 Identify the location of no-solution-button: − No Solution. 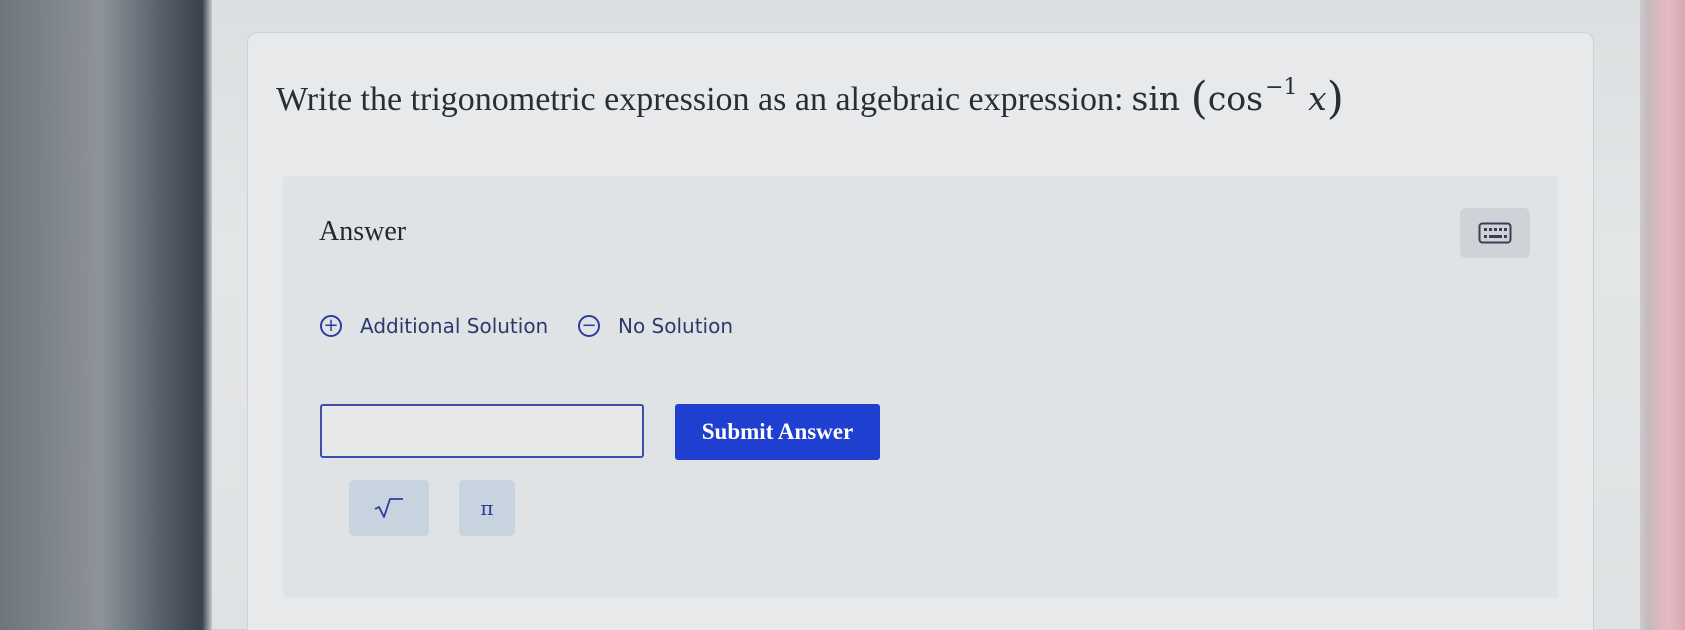
(655, 326).